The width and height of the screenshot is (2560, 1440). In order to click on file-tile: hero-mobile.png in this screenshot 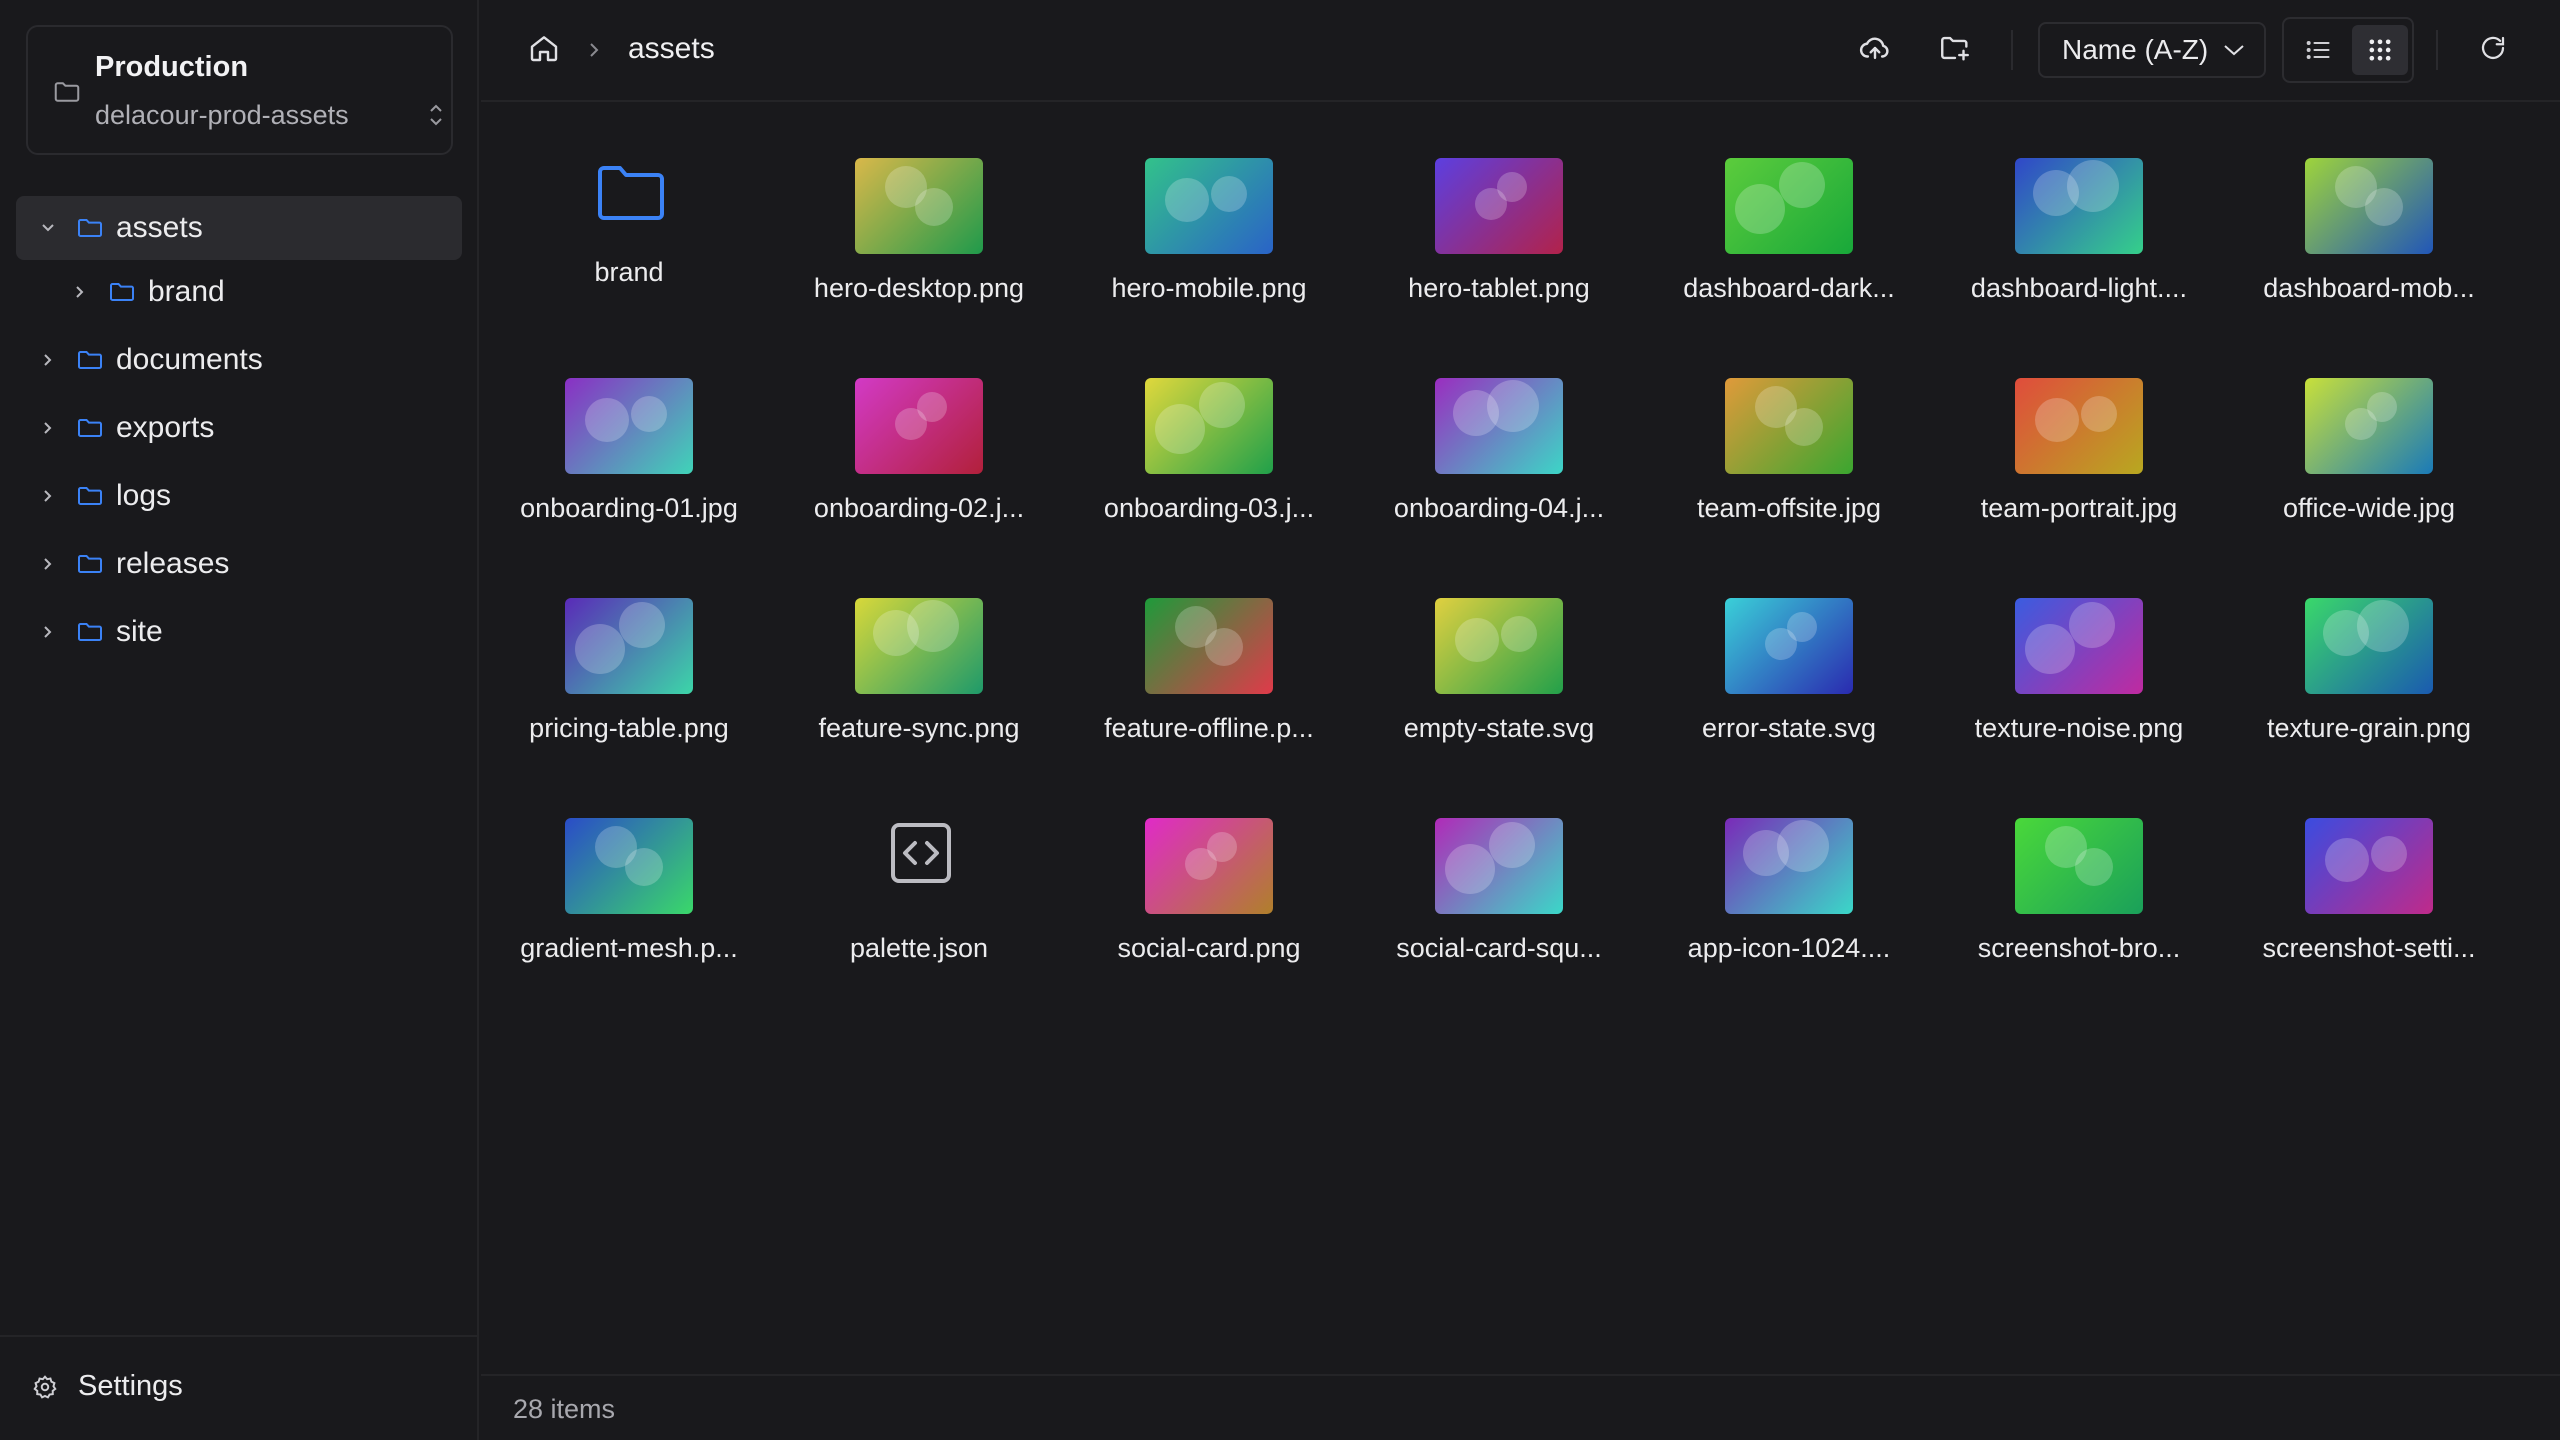, I will do `click(1209, 204)`.